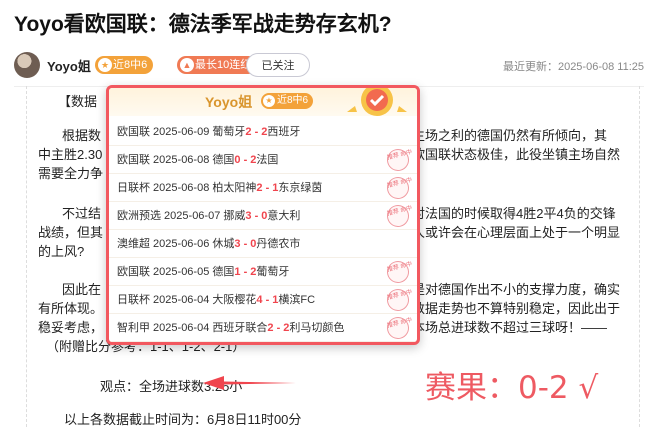 The image size is (656, 429). What do you see at coordinates (516, 289) in the screenshot?
I see `para-fragment: 是对德国作出不小的支撑力度，确实` at bounding box center [516, 289].